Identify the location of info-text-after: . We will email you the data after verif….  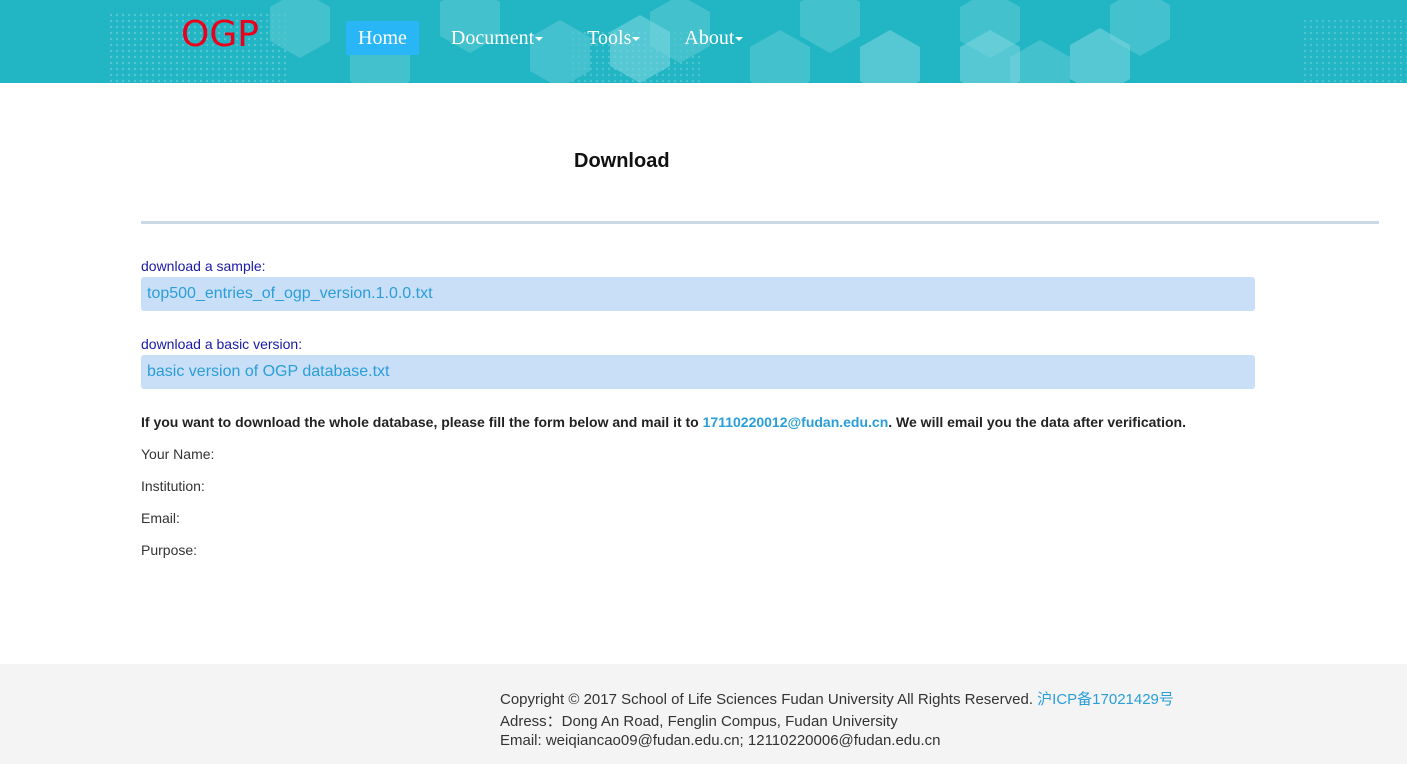
(1037, 422).